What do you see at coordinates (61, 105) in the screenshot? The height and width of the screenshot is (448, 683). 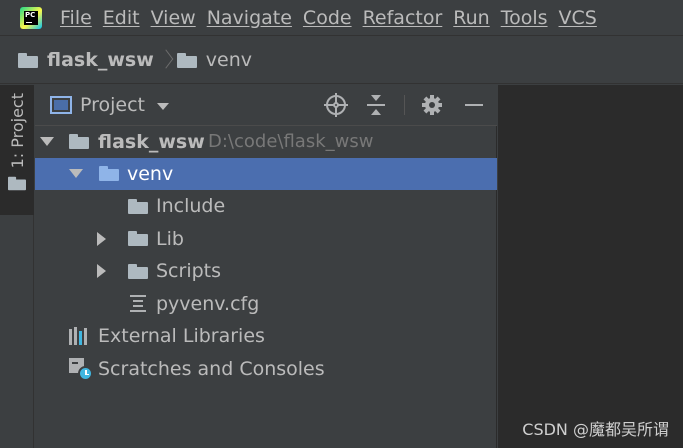 I see `project-view-icon` at bounding box center [61, 105].